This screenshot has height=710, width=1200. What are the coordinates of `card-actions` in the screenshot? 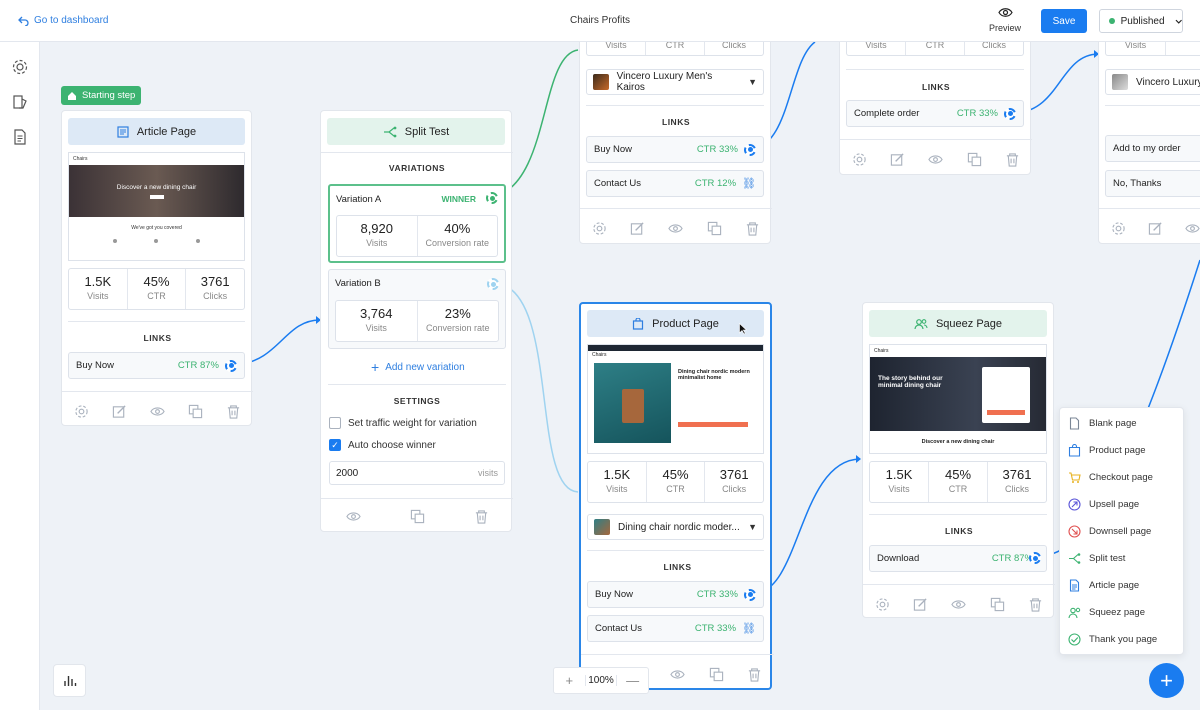 It's located at (157, 411).